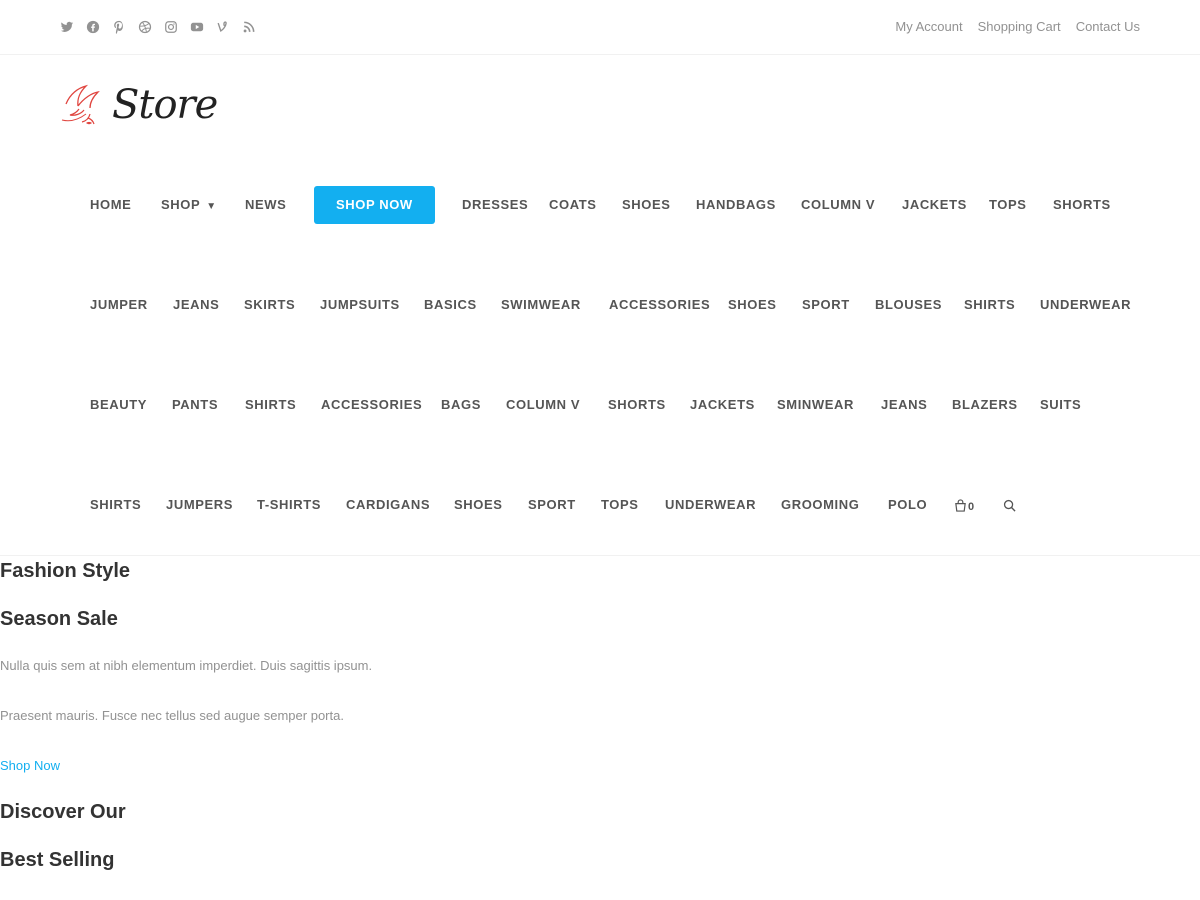  What do you see at coordinates (971, 506) in the screenshot?
I see `cart-count: 0` at bounding box center [971, 506].